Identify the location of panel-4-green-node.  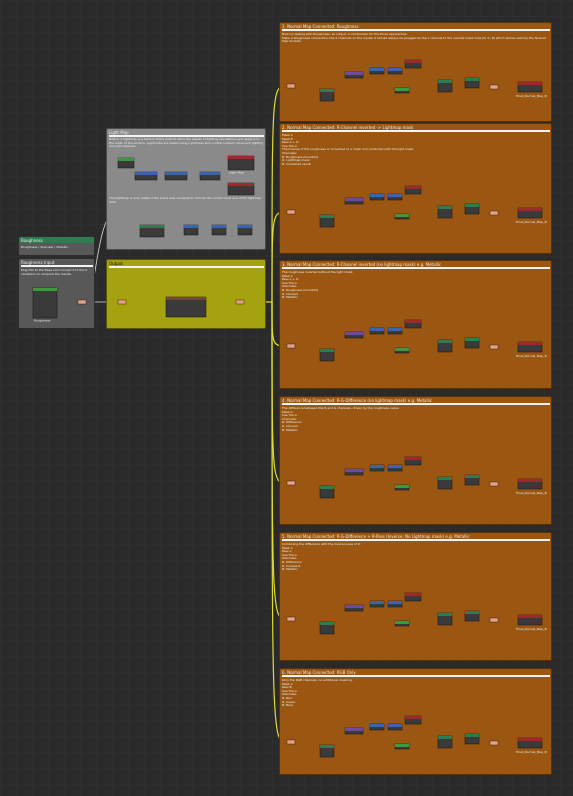
(402, 487).